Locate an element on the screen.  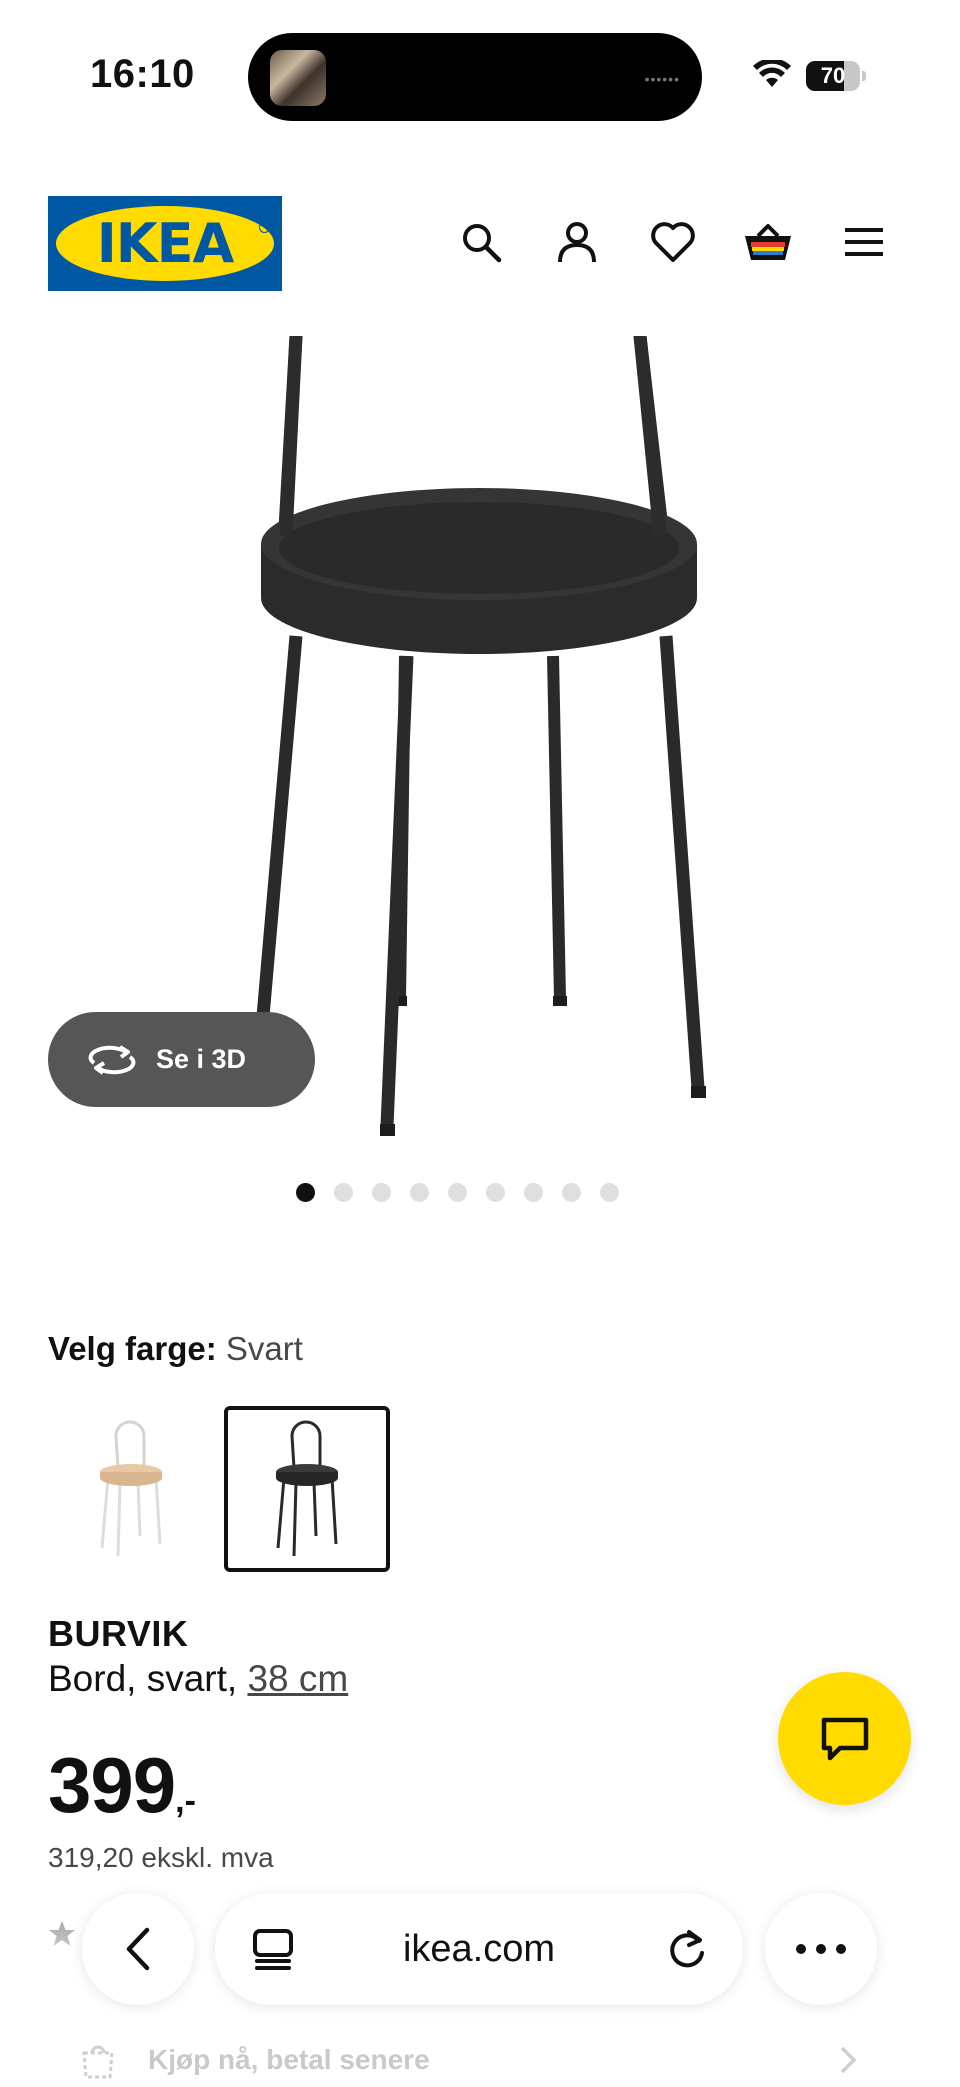
product-description-text: Bord, svart, is located at coordinates (148, 1678).